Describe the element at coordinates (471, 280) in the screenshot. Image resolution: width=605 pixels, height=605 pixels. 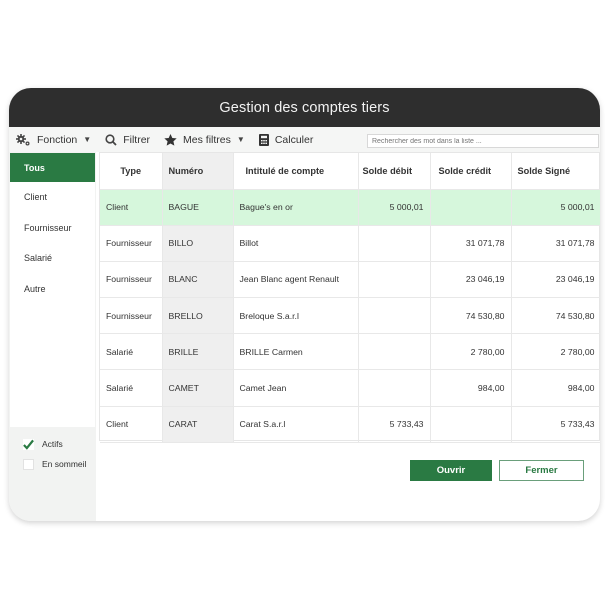
I see `cell-credit: 23 046,19` at that location.